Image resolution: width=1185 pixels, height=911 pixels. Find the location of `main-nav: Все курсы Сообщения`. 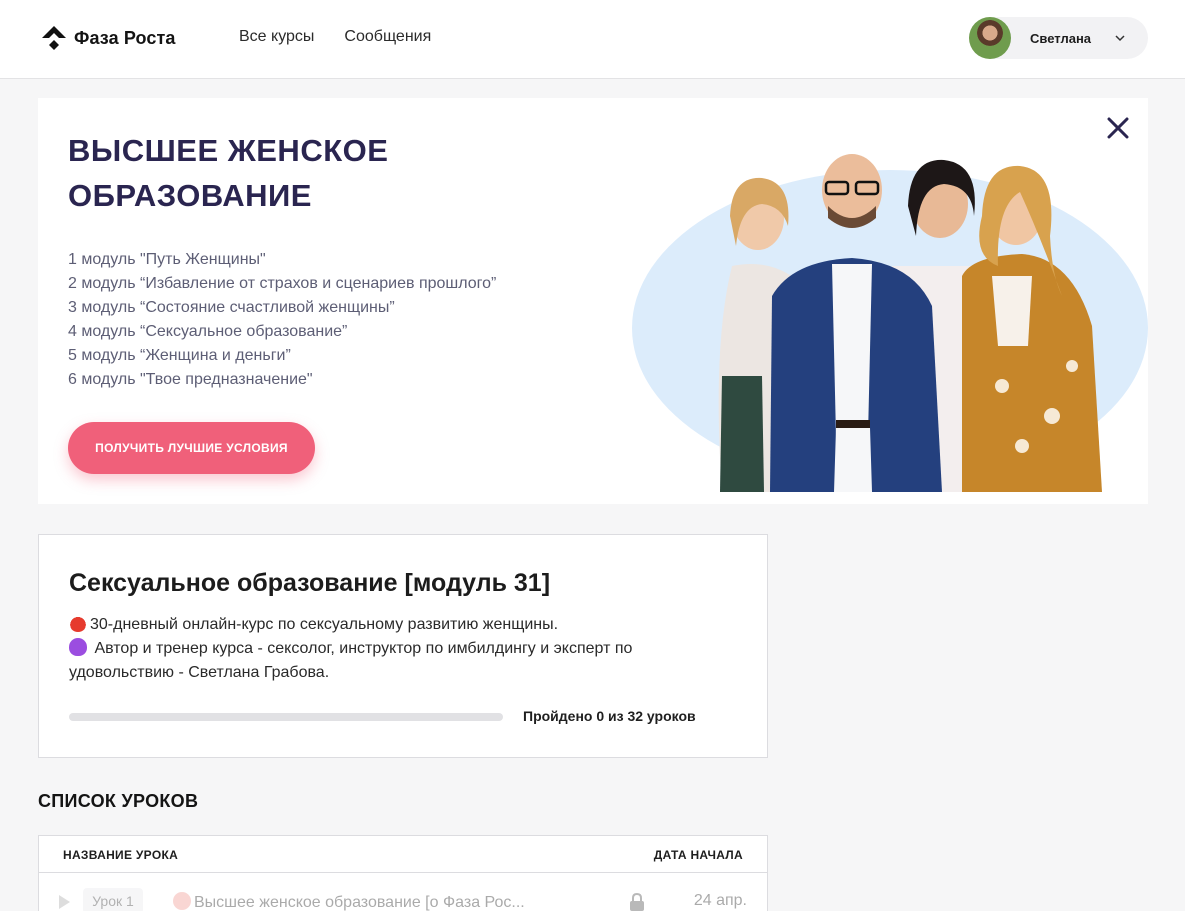

main-nav: Все курсы Сообщения is located at coordinates (335, 37).